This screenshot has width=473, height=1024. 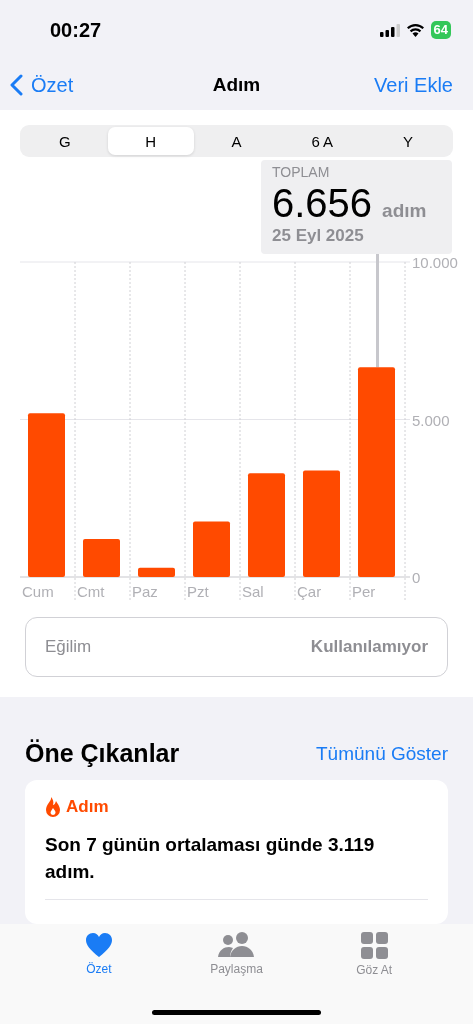 I want to click on summary-date: 25 Eyl 2025, so click(x=318, y=236).